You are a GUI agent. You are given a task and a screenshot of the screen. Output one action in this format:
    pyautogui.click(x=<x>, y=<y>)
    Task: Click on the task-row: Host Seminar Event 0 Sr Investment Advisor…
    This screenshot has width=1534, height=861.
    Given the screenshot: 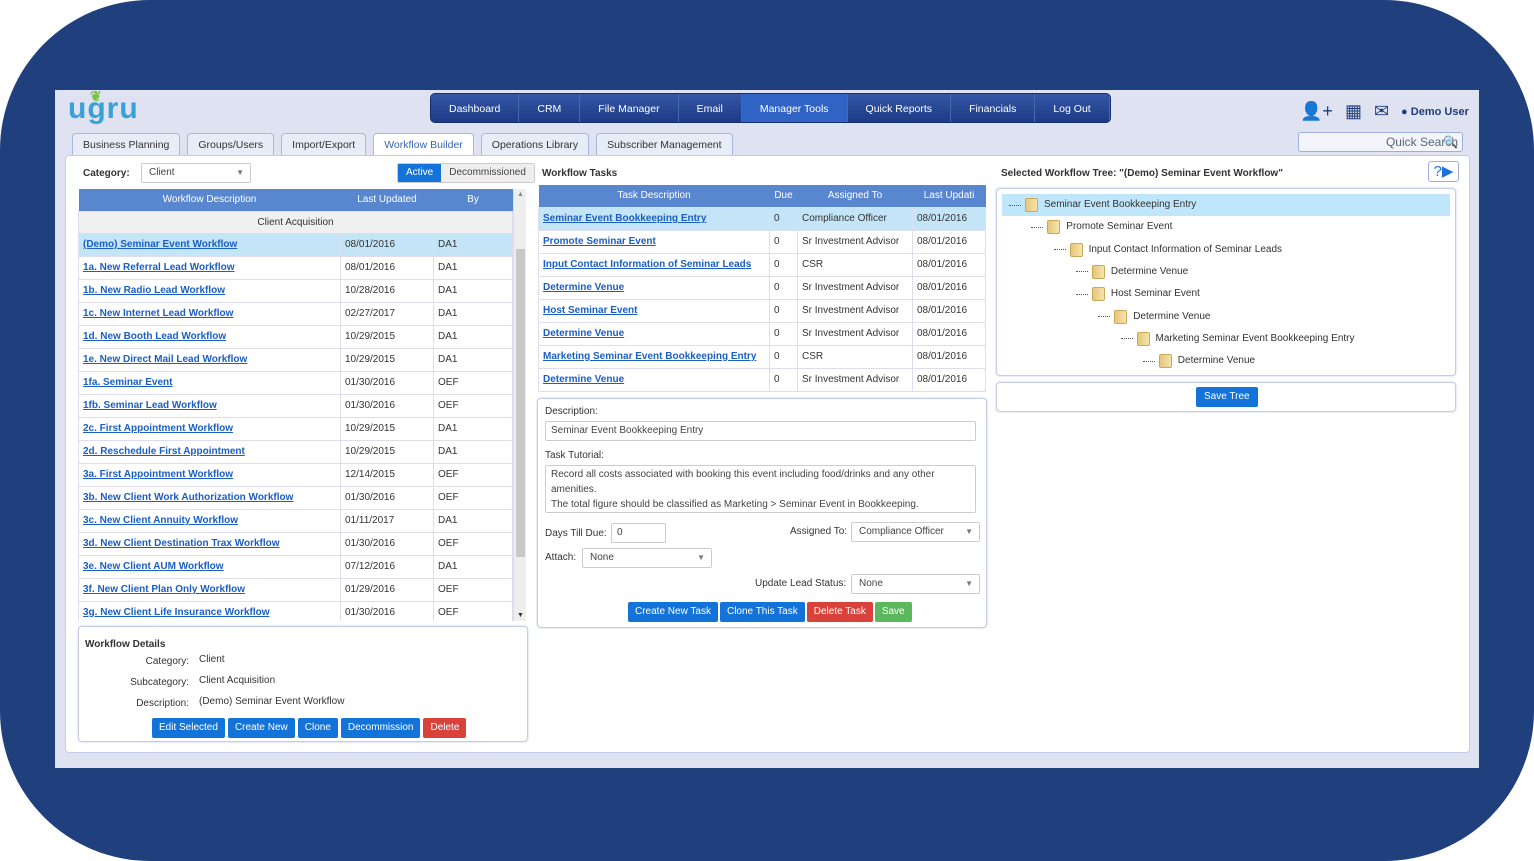 What is the action you would take?
    pyautogui.click(x=762, y=310)
    